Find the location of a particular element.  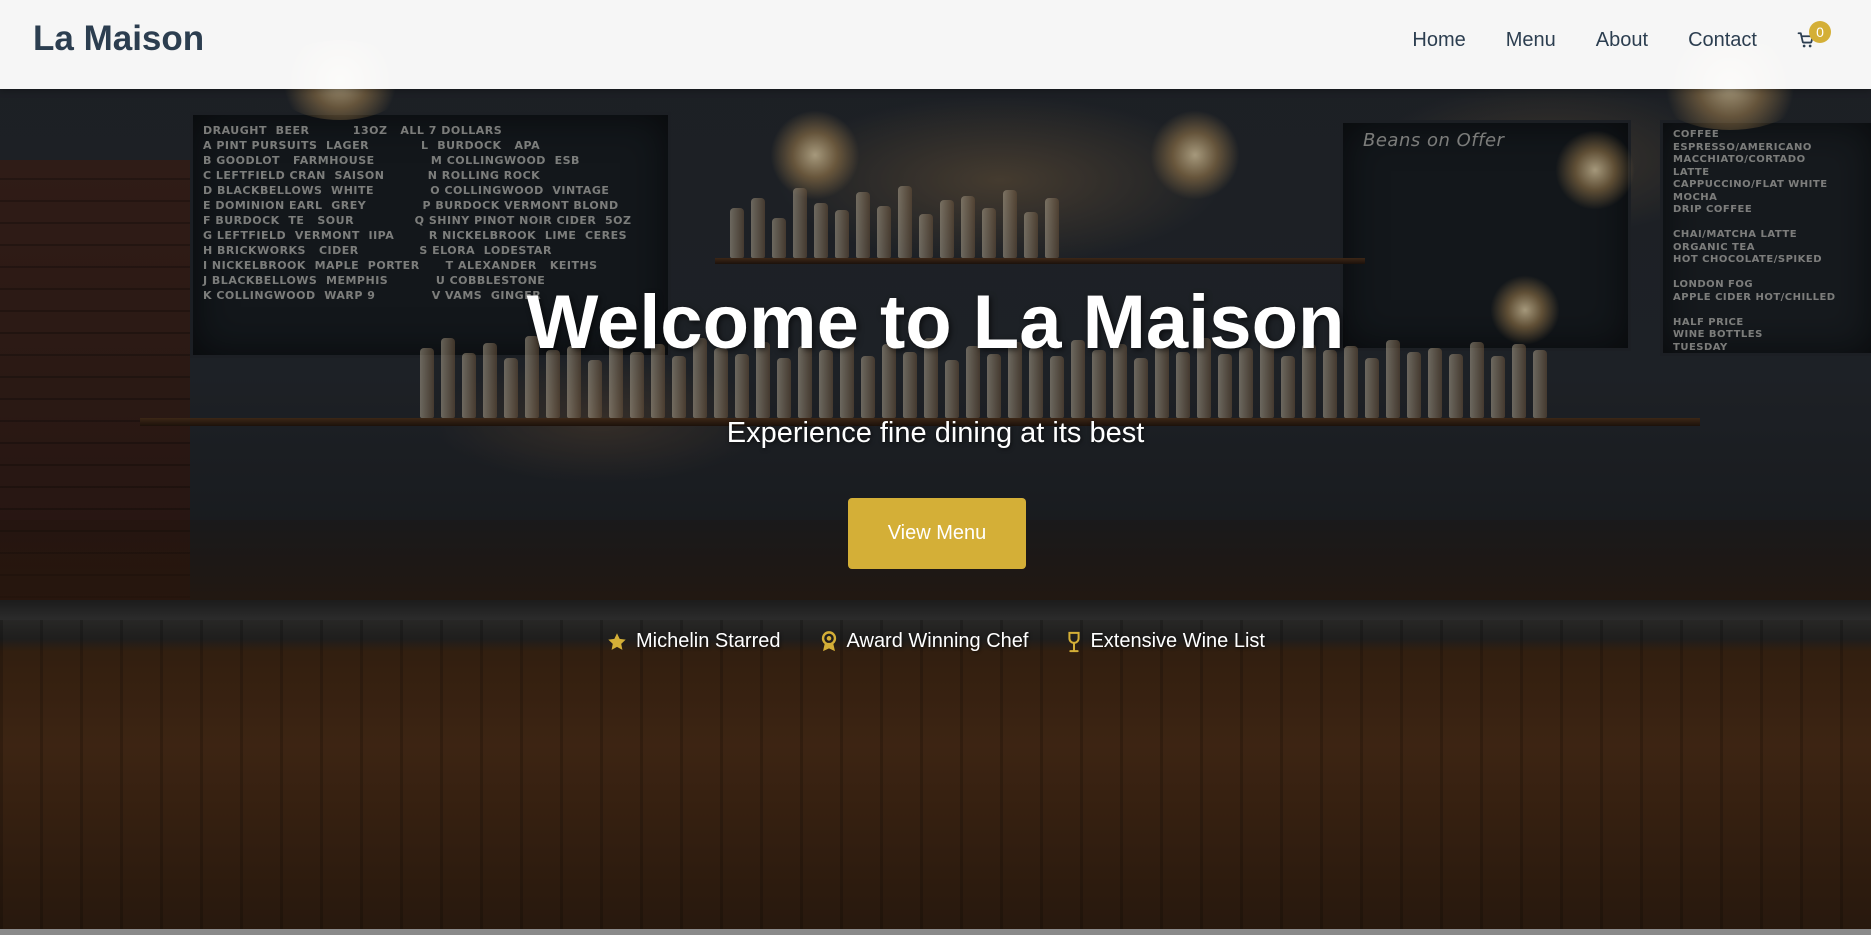

feature-award-winning-chef: Award Winning Chef is located at coordinates (924, 641).